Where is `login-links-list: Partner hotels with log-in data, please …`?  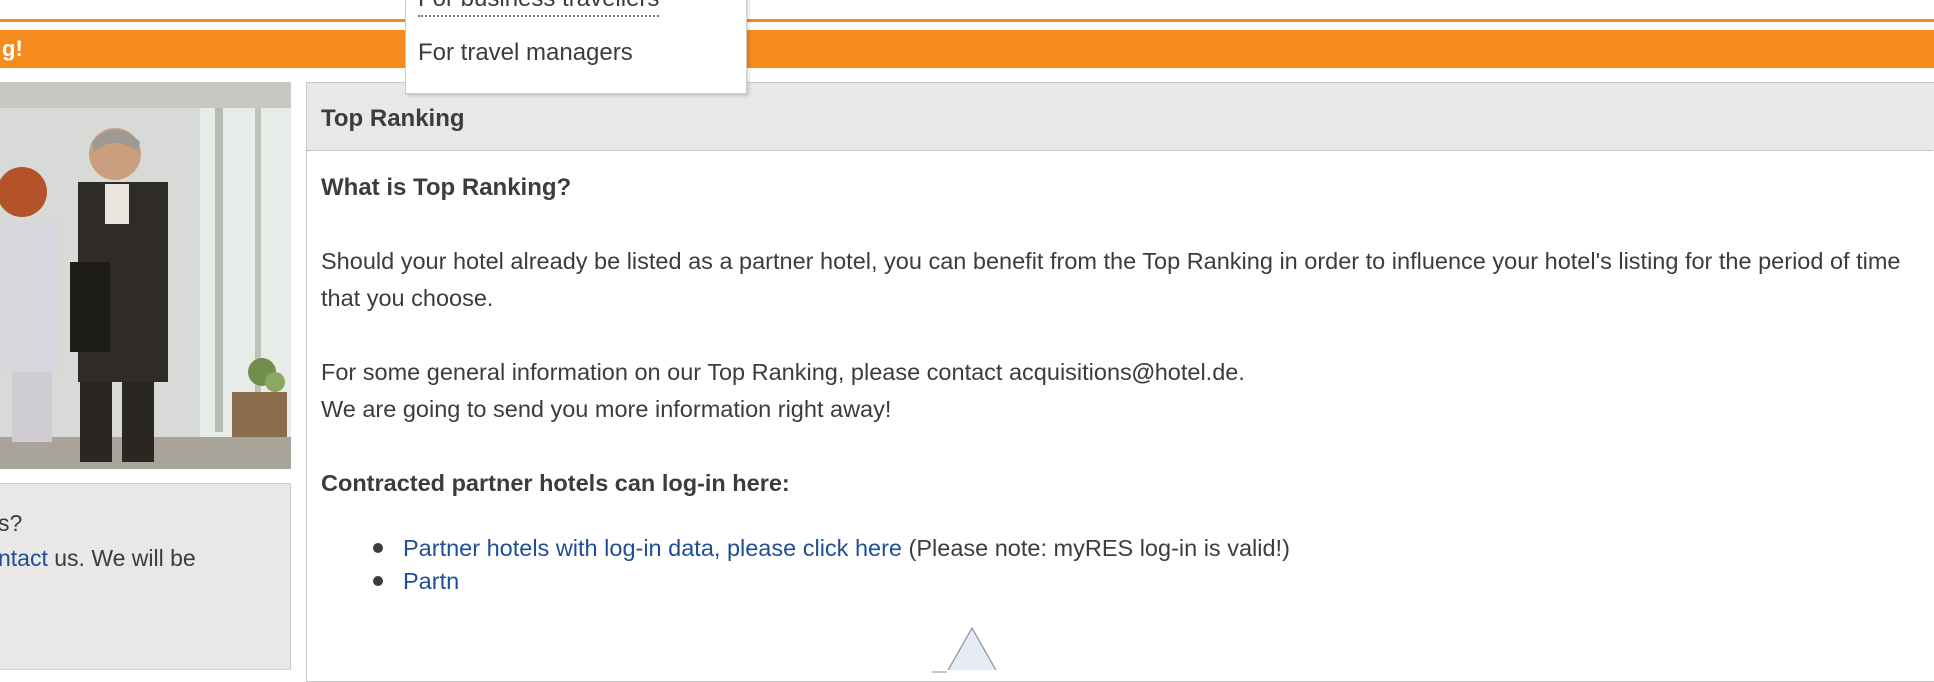 login-links-list: Partner hotels with log-in data, please … is located at coordinates (1127, 565).